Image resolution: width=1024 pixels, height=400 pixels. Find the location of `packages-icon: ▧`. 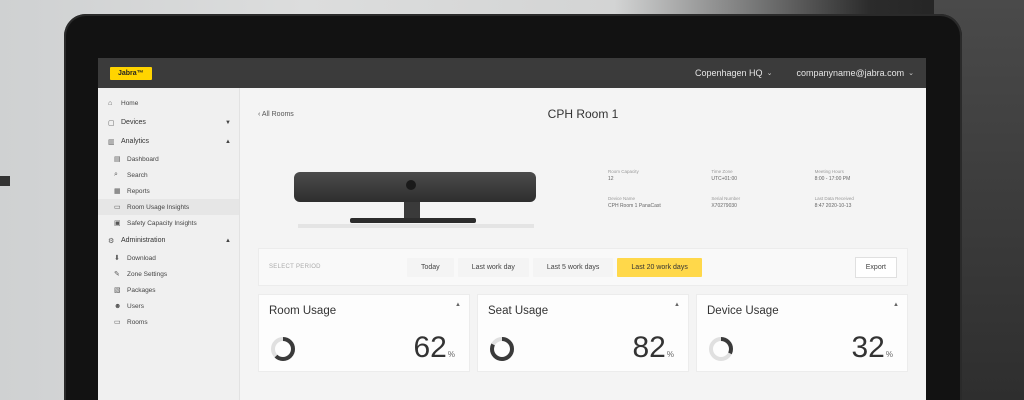

packages-icon: ▧ is located at coordinates (117, 290).